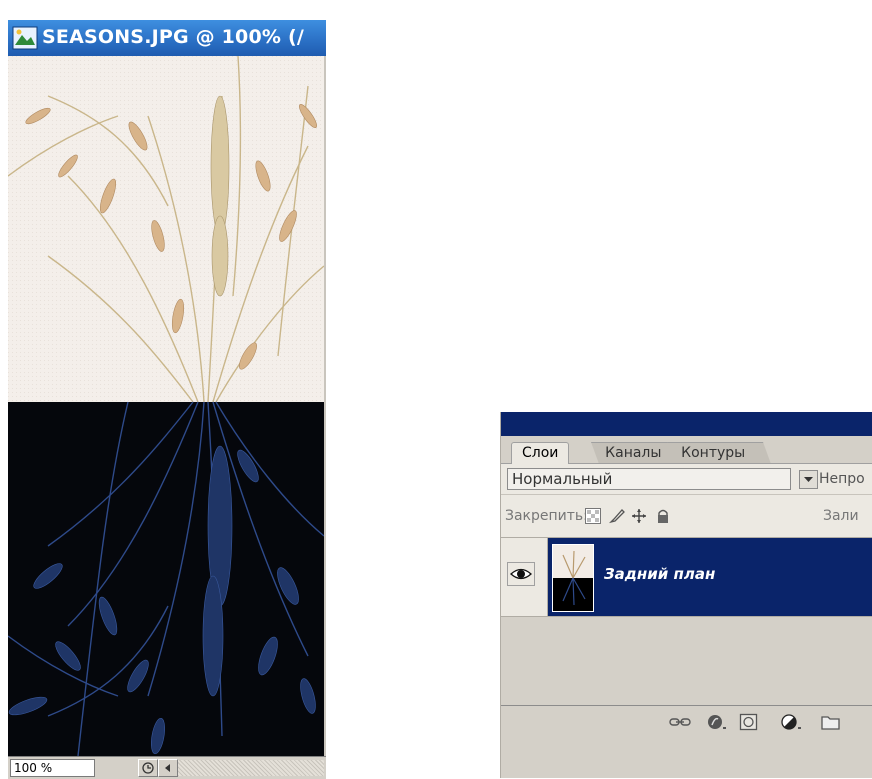 The image size is (872, 779). I want to click on fill-label: Зали, so click(841, 516).